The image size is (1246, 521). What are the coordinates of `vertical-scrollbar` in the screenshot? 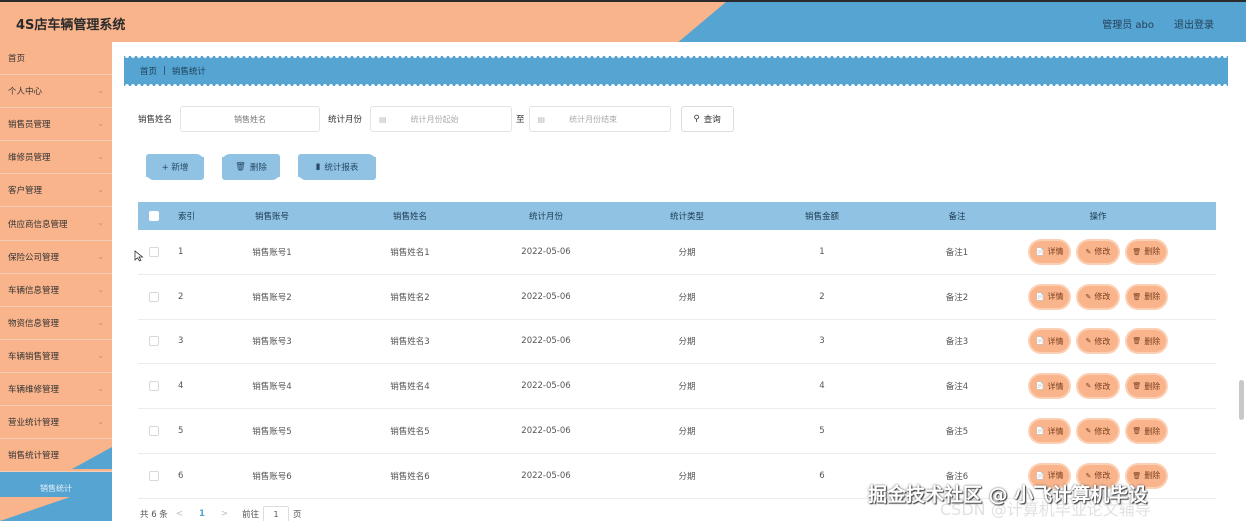 It's located at (1241, 400).